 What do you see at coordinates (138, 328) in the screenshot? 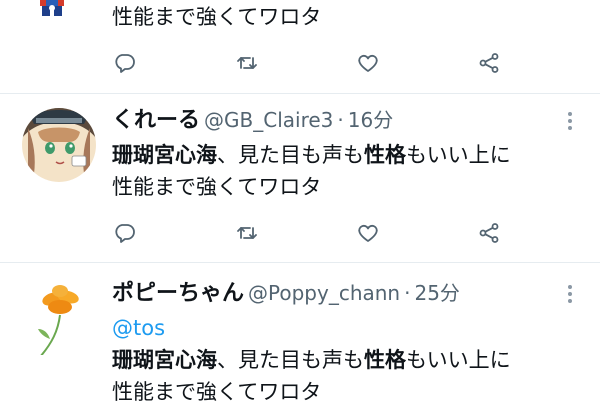
I see `reply-mention-link: @tos` at bounding box center [138, 328].